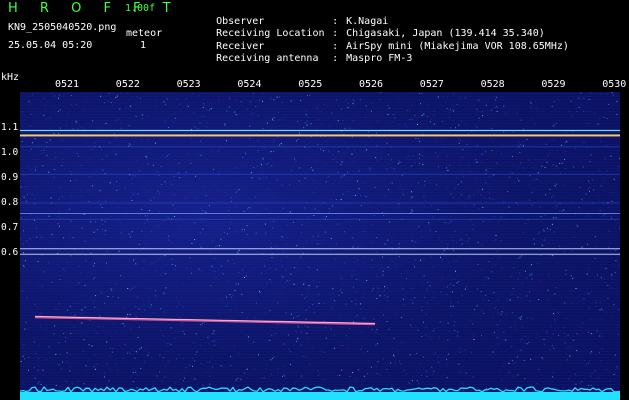 The image size is (629, 400). I want to click on info-key: Receiving antenna, so click(267, 58).